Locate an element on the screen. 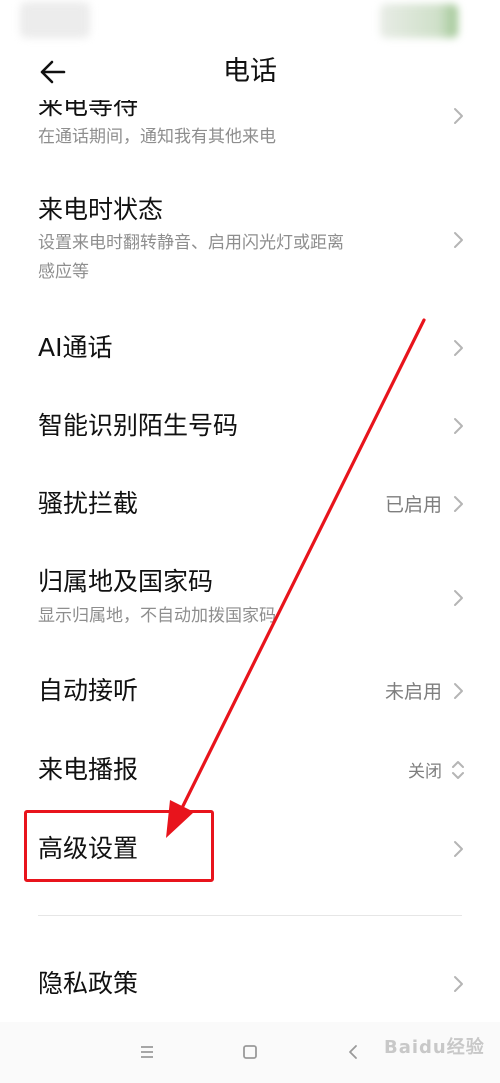 The image size is (500, 1083). status-bar-left-blur is located at coordinates (55, 20).